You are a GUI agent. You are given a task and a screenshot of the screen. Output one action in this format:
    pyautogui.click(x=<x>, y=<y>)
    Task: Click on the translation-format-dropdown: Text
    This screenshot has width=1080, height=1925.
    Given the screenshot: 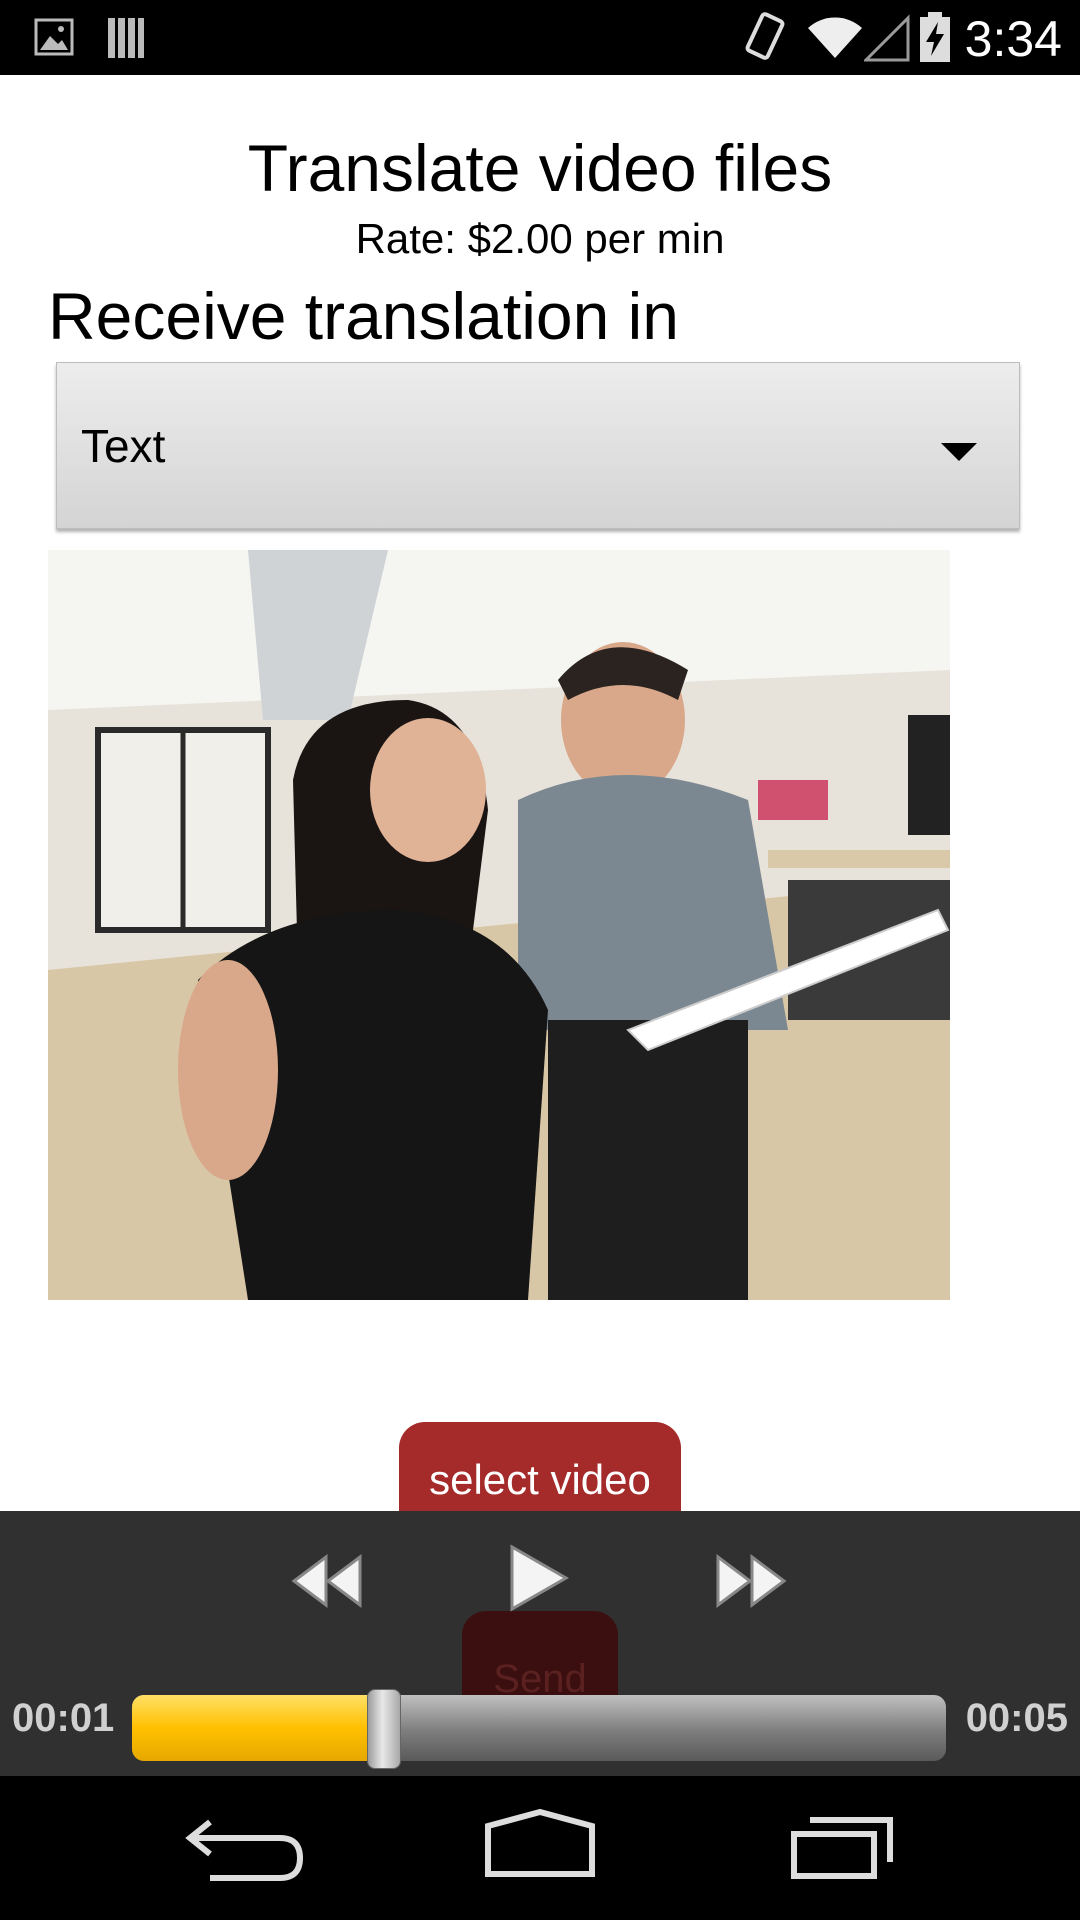 What is the action you would take?
    pyautogui.click(x=538, y=445)
    